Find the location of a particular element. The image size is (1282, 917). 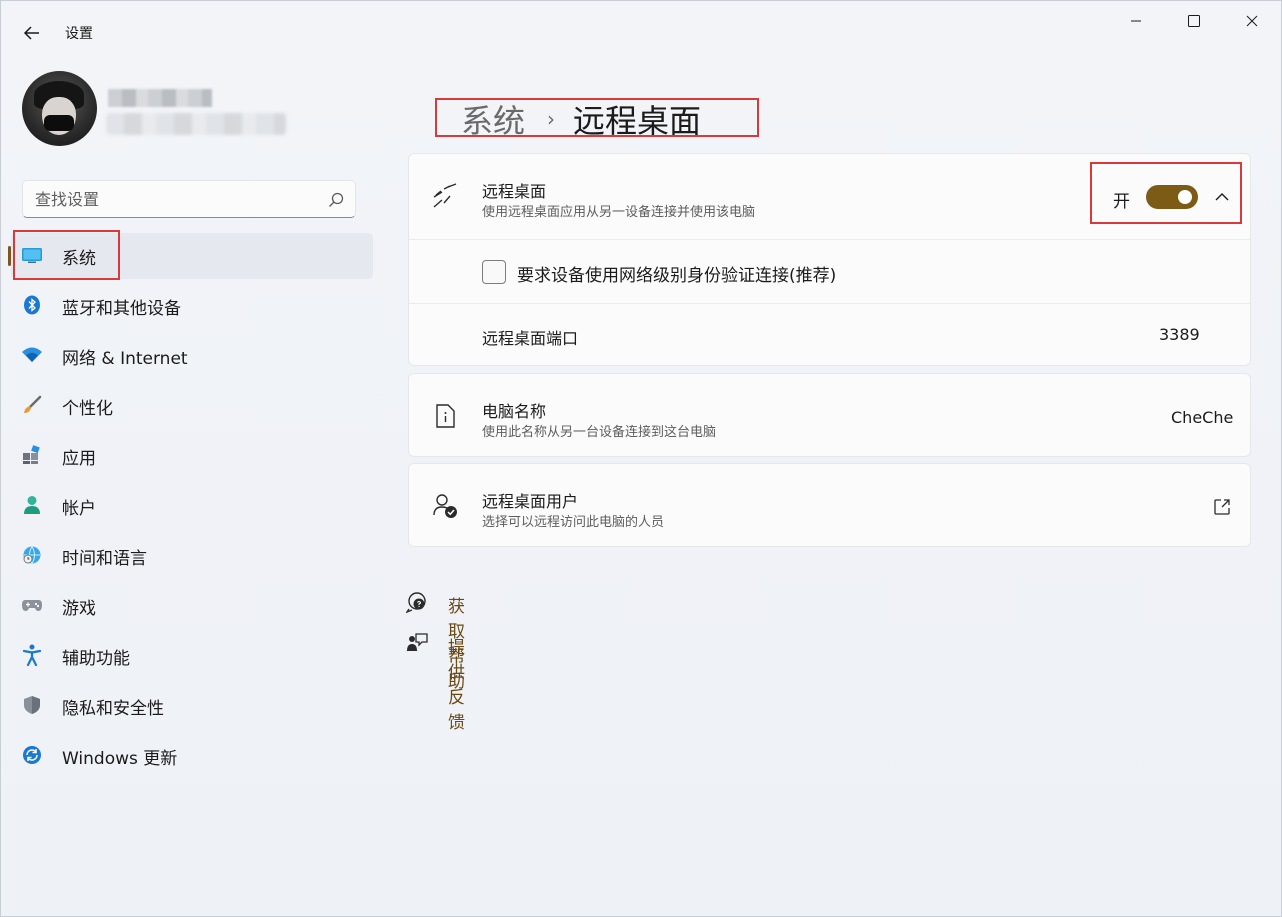

back-arrow-icon is located at coordinates (31, 33).